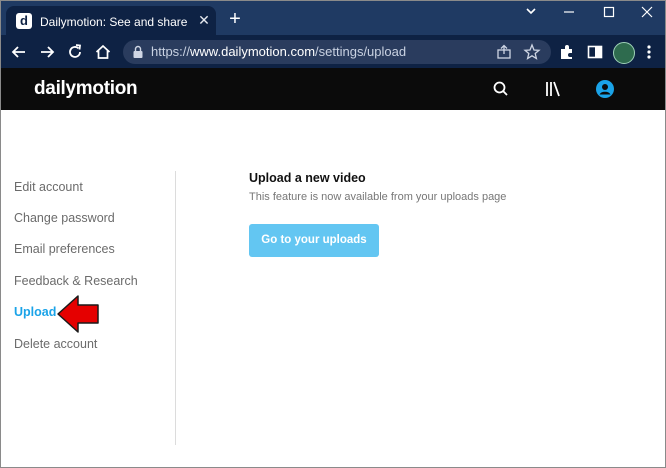  What do you see at coordinates (609, 12) in the screenshot?
I see `maximize-icon` at bounding box center [609, 12].